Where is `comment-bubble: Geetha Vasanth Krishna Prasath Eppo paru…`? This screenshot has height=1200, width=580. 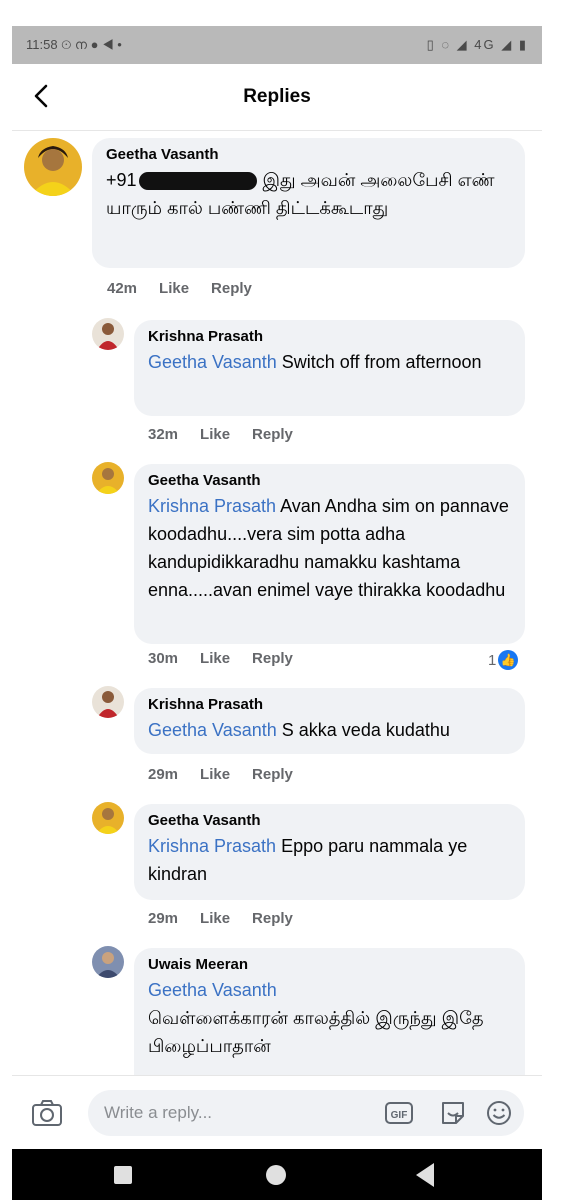
comment-bubble: Geetha Vasanth Krishna Prasath Eppo paru… is located at coordinates (329, 852).